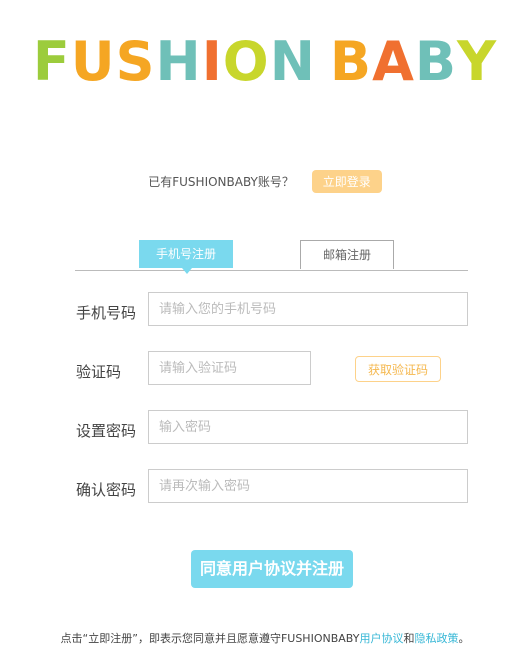 The height and width of the screenshot is (669, 530). Describe the element at coordinates (308, 427) in the screenshot. I see `password-input` at that location.